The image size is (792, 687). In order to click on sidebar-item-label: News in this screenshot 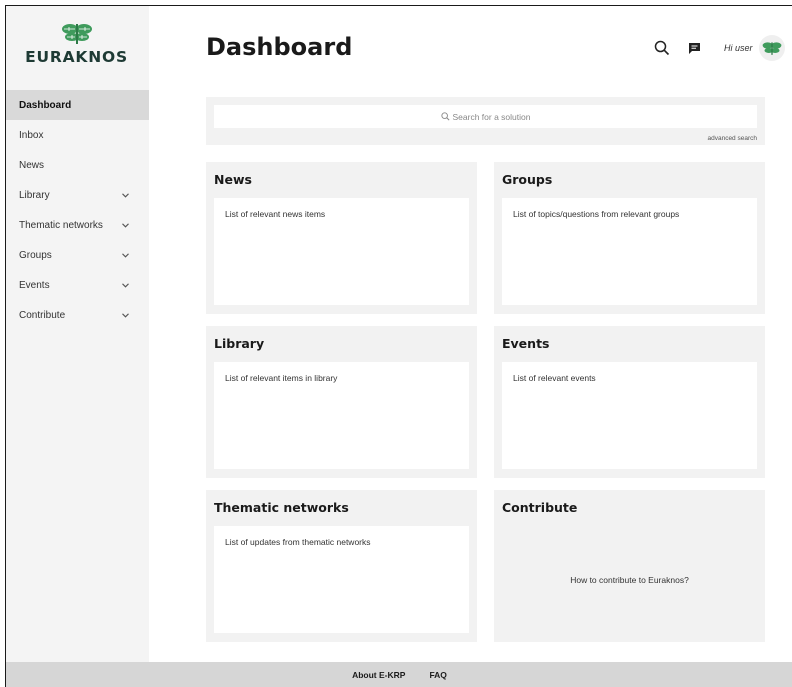, I will do `click(32, 165)`.